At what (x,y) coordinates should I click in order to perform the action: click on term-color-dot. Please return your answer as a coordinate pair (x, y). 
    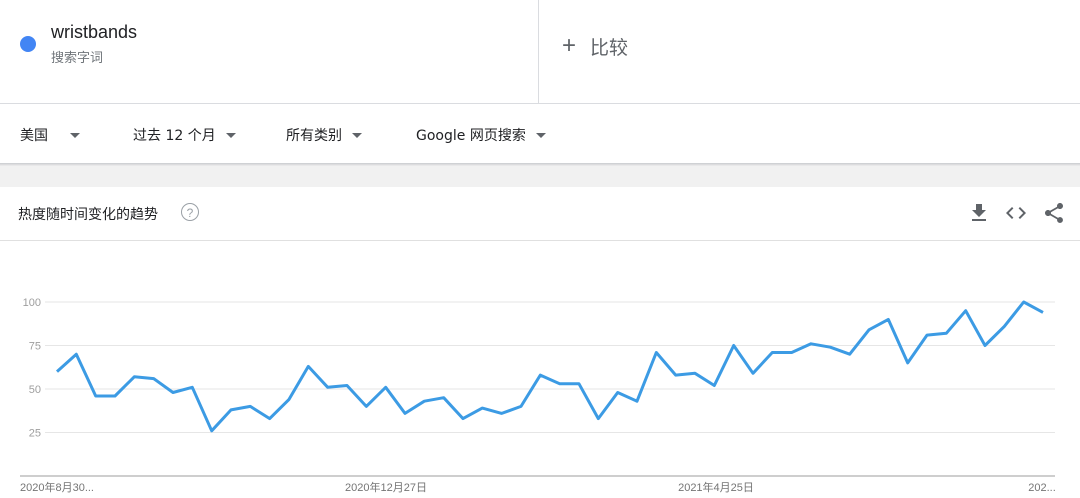
    Looking at the image, I should click on (28, 44).